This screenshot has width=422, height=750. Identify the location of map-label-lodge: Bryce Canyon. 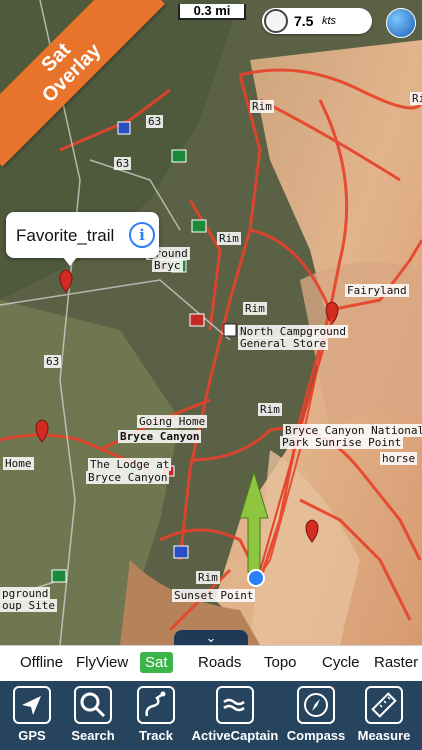
(128, 477).